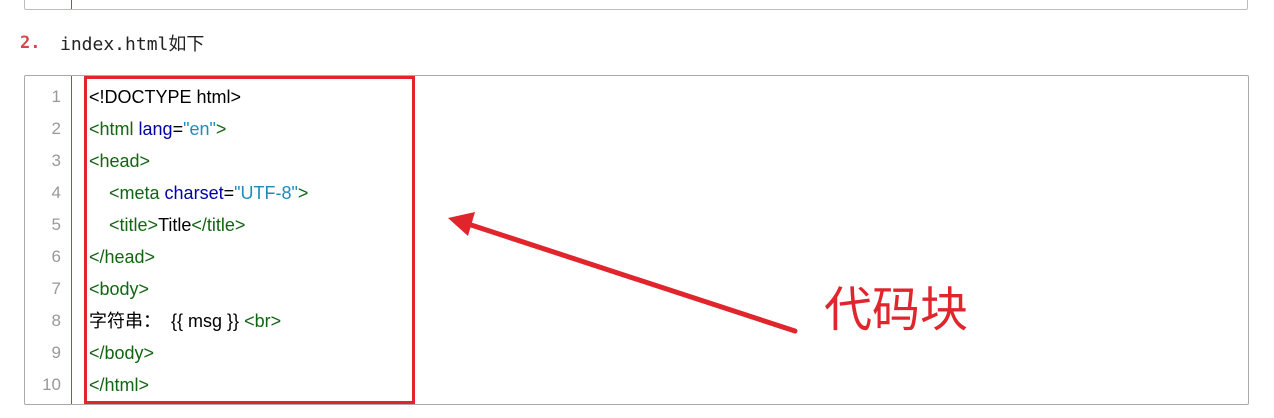 This screenshot has height=418, width=1274. I want to click on list-item-text: index.html如下, so click(132, 44).